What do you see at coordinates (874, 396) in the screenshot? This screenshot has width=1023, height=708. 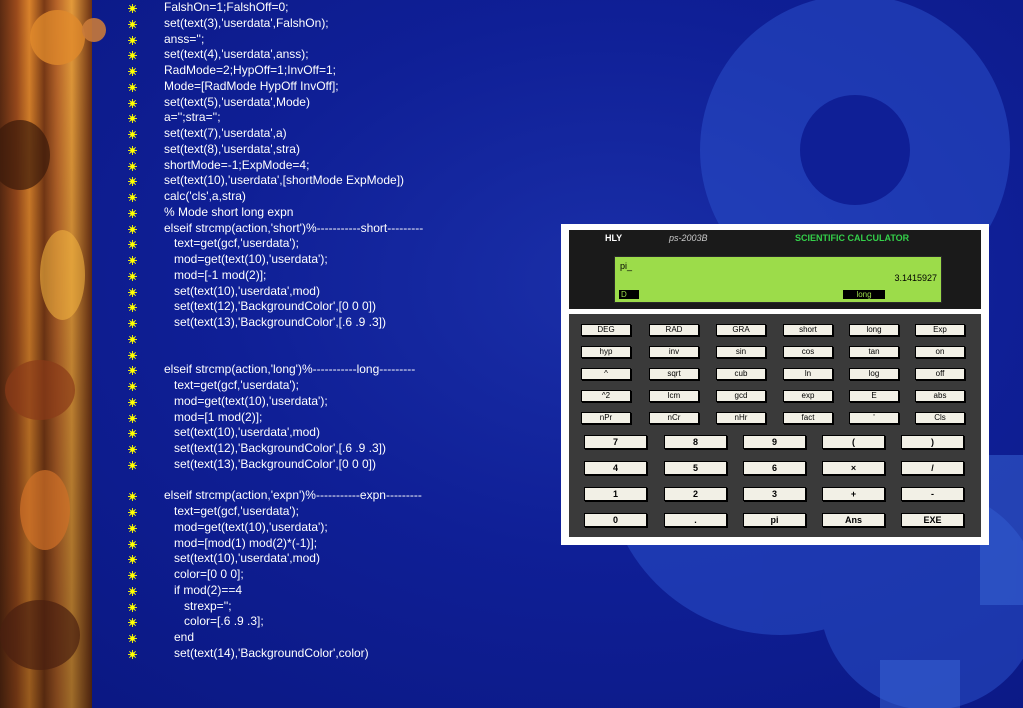 I see `key-E: E` at bounding box center [874, 396].